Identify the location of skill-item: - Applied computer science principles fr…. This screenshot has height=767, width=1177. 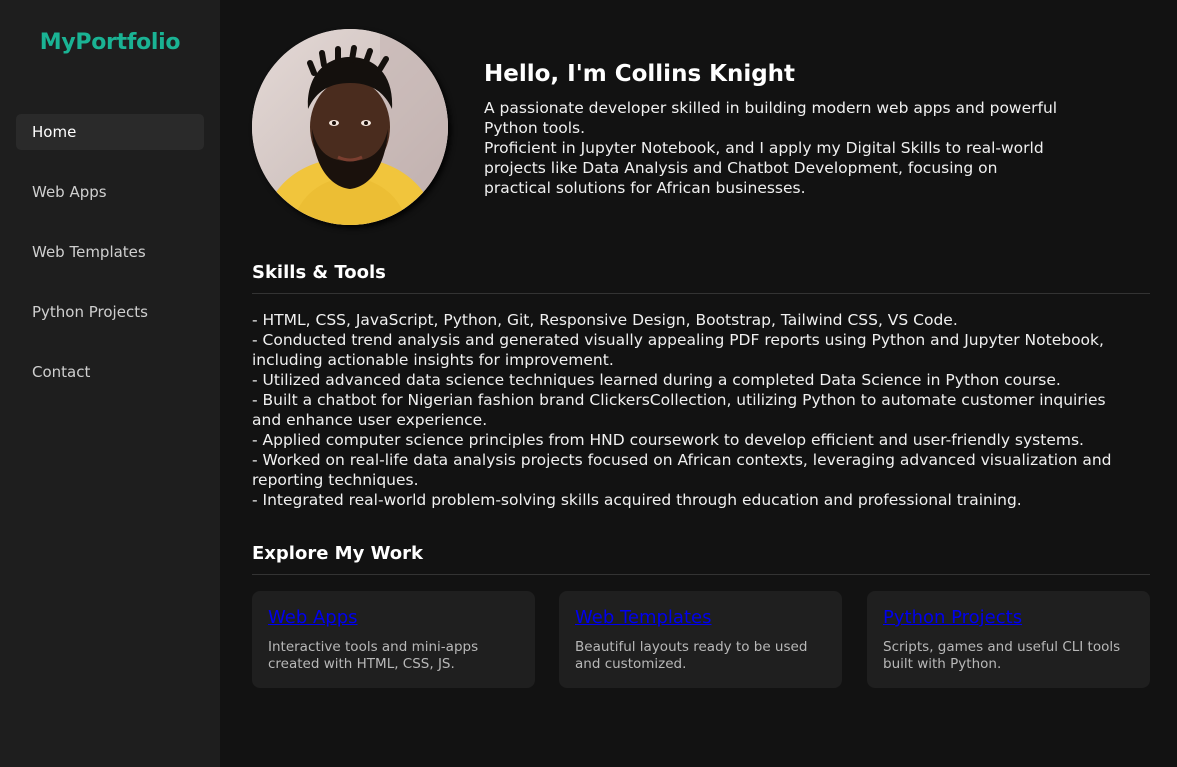
(668, 440).